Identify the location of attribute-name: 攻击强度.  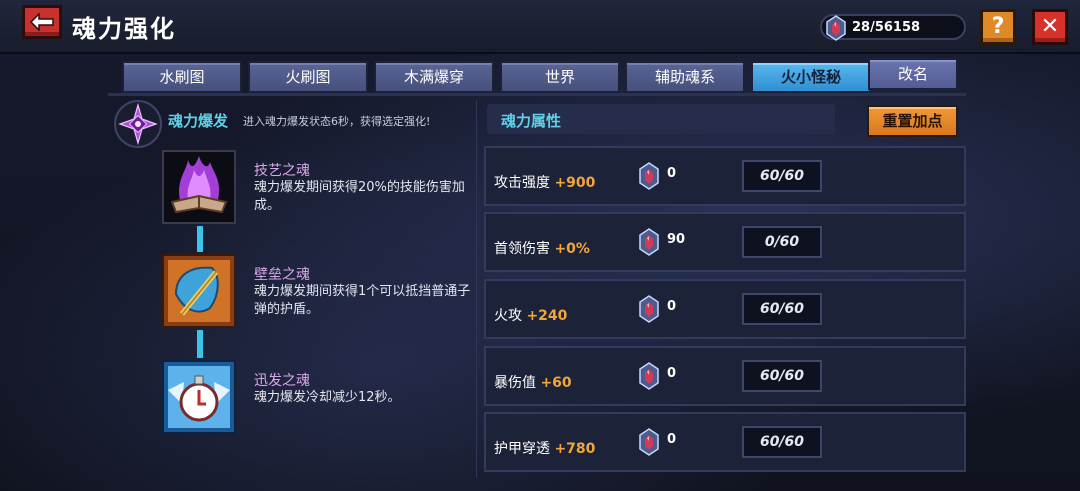
(522, 183).